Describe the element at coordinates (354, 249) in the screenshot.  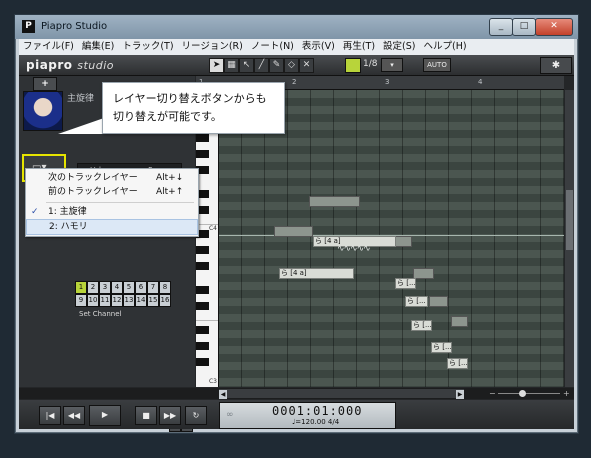
I see `vibrato-mark: ∿∿∿∿∿` at that location.